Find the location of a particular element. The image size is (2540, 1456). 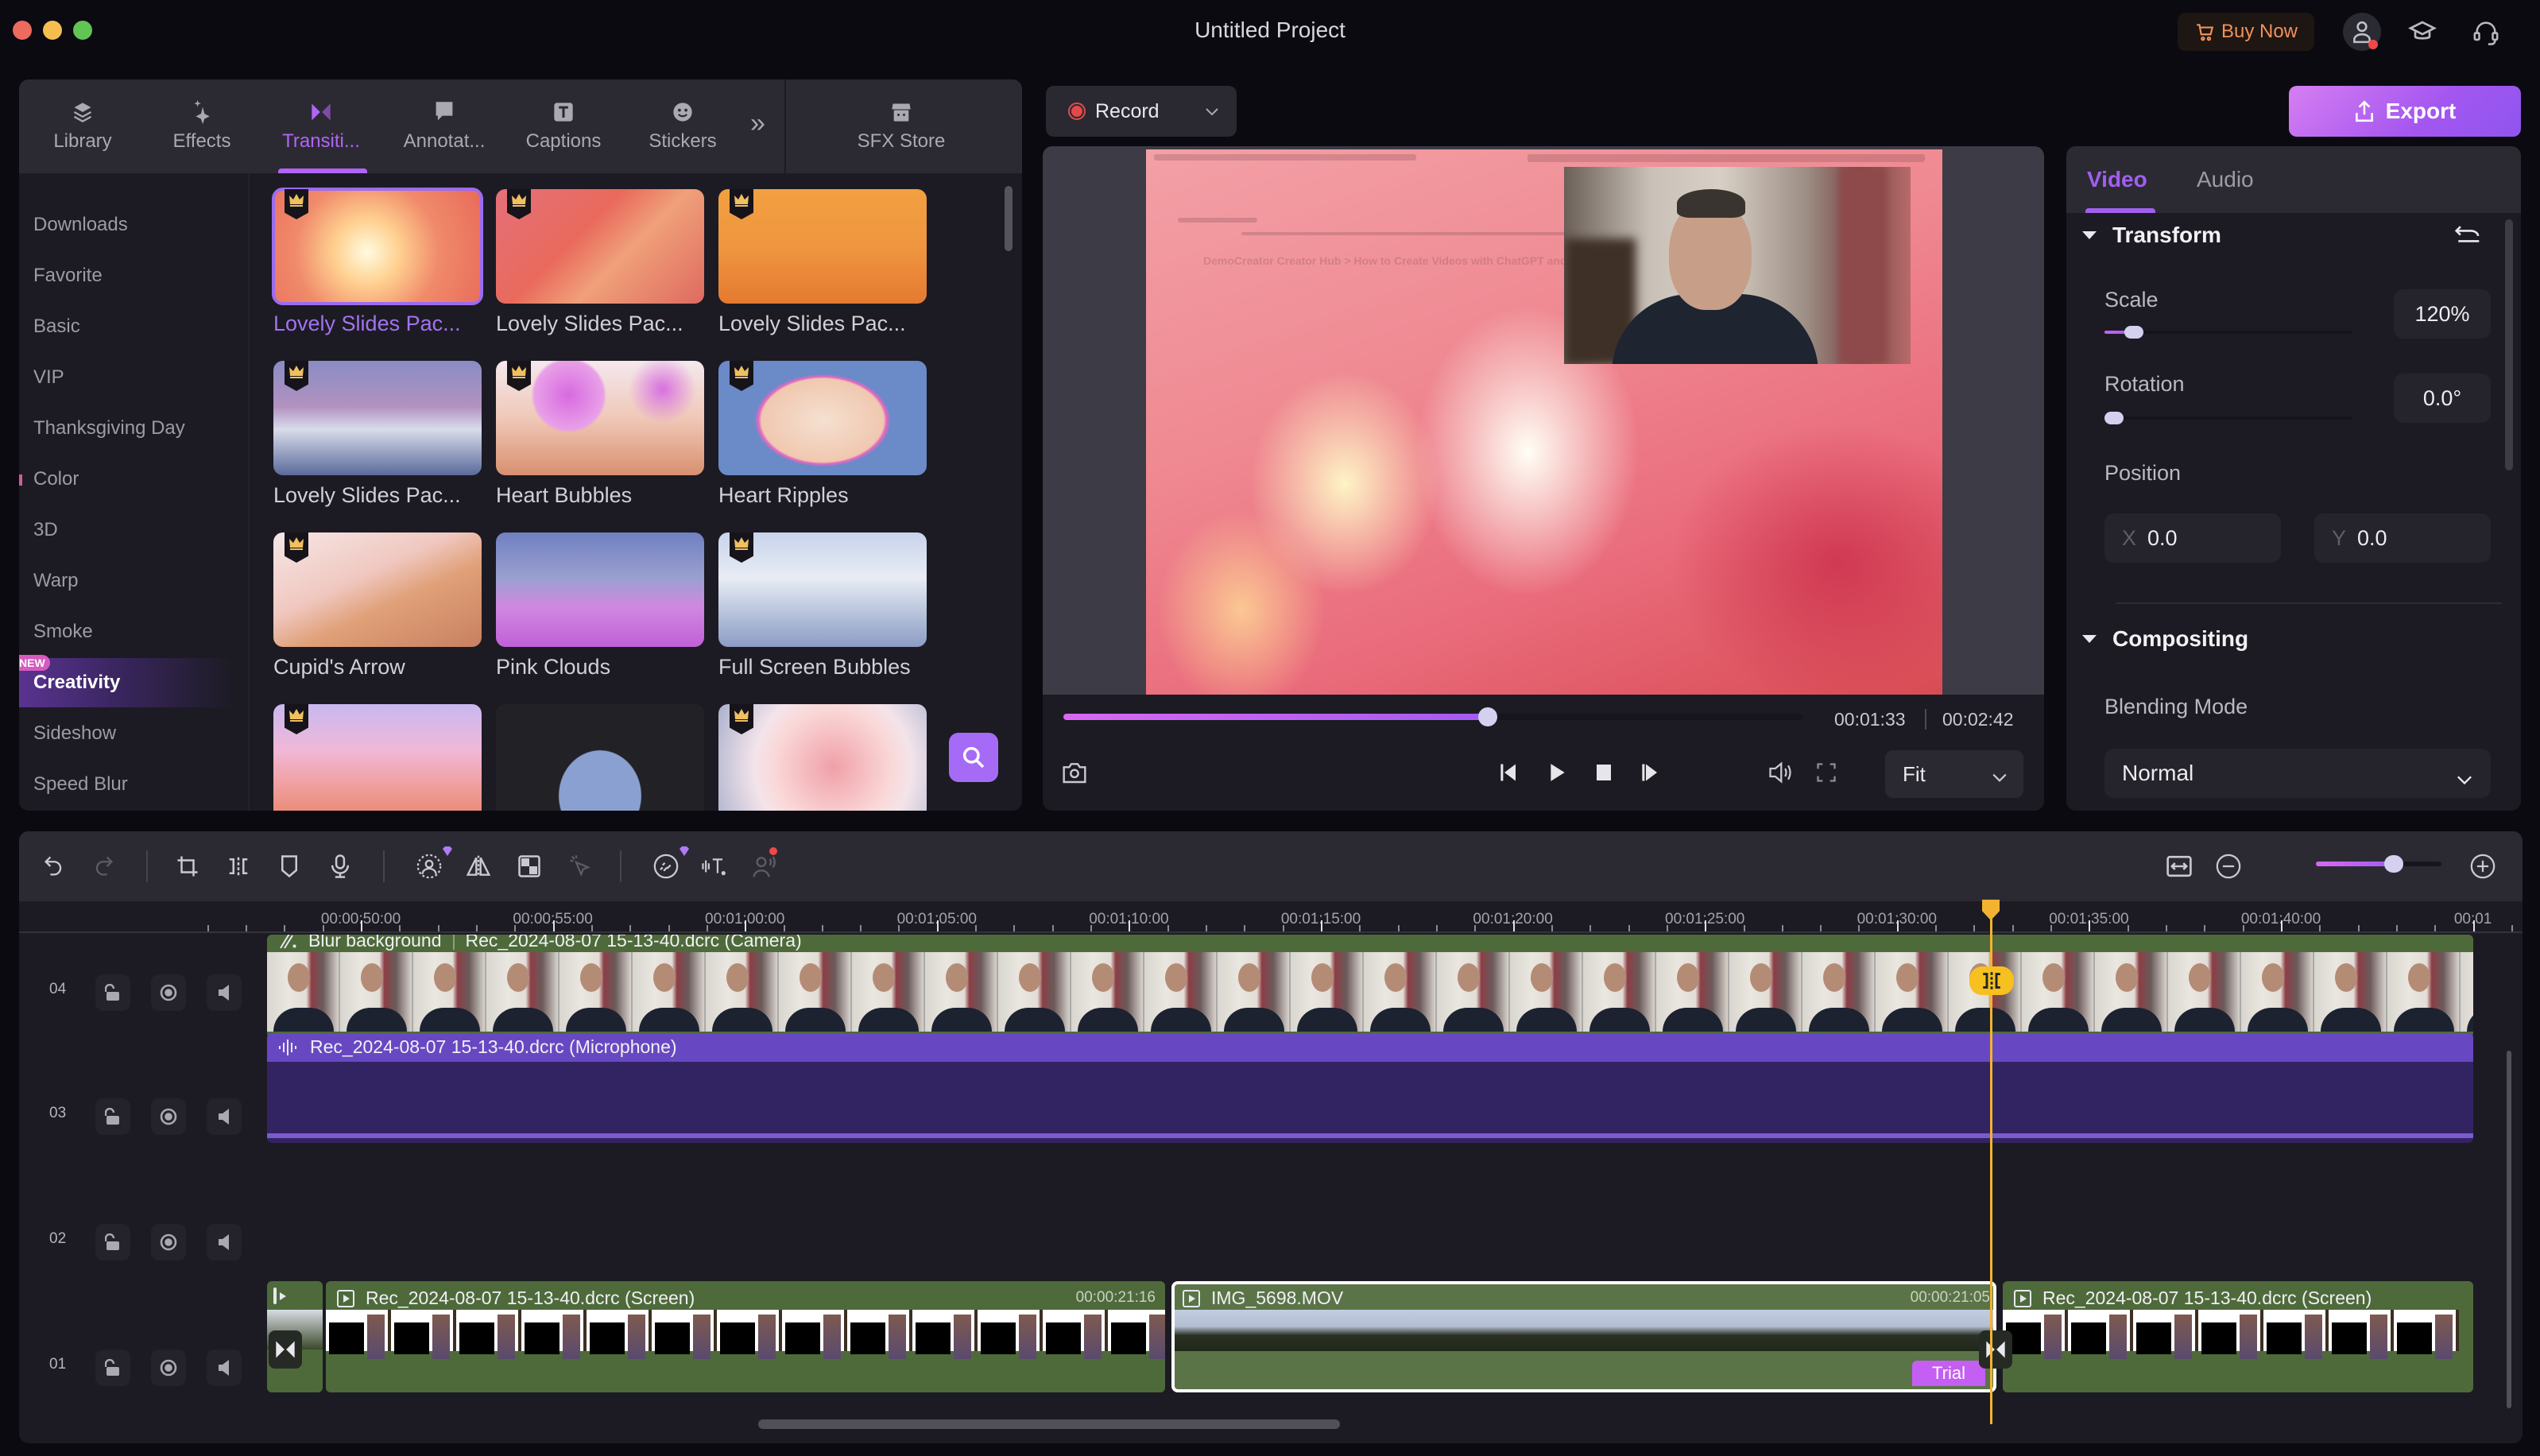

transform-section-toggle: Transform is located at coordinates (2151, 235).